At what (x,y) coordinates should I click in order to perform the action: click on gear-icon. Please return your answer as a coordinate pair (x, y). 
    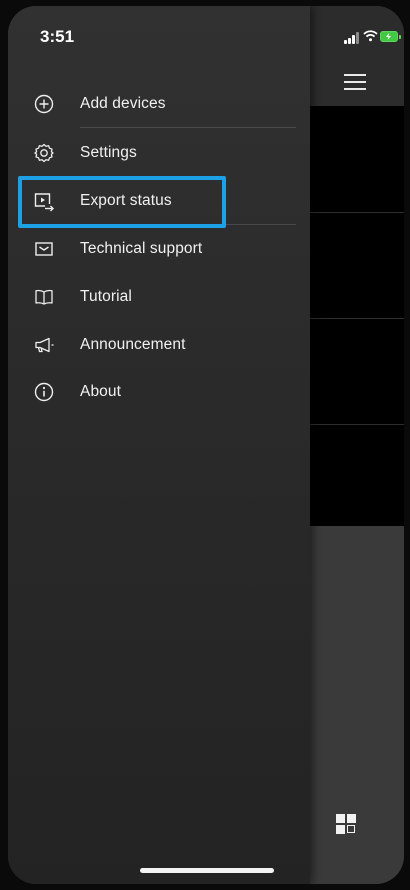
    Looking at the image, I should click on (44, 153).